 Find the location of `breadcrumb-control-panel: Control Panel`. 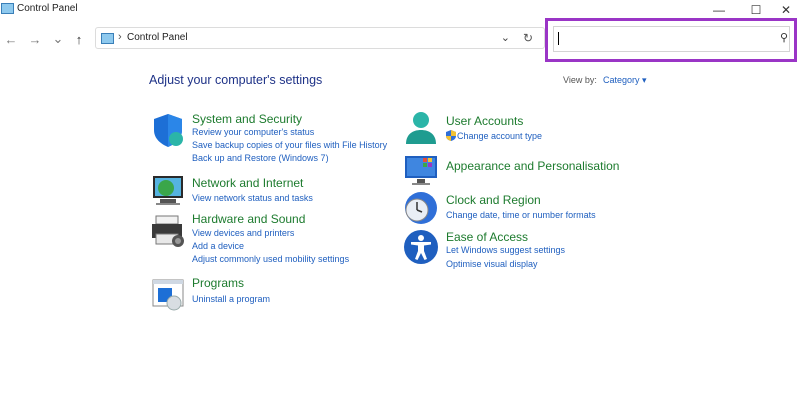

breadcrumb-control-panel: Control Panel is located at coordinates (157, 37).